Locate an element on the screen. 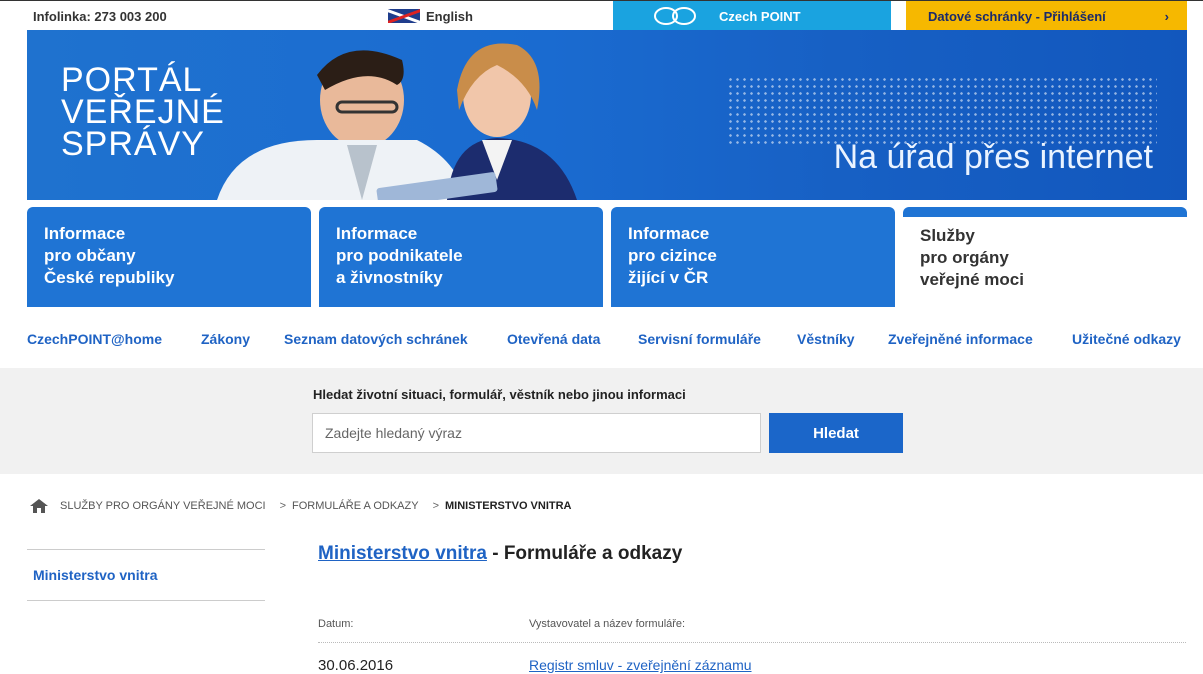  language-switch: English is located at coordinates (430, 16).